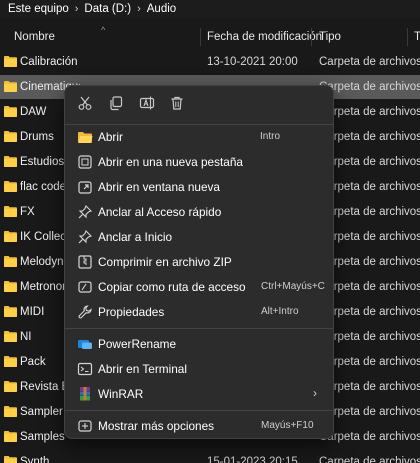 Image resolution: width=420 pixels, height=463 pixels. Describe the element at coordinates (199, 104) in the screenshot. I see `quick-actions-bar` at that location.